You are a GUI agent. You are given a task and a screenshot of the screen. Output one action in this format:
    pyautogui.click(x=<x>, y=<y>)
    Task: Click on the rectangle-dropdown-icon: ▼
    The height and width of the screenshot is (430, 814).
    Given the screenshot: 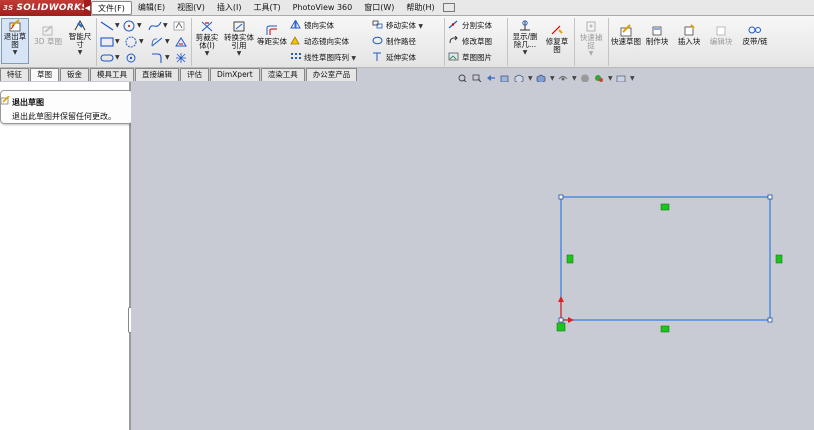 What is the action you would take?
    pyautogui.click(x=117, y=41)
    